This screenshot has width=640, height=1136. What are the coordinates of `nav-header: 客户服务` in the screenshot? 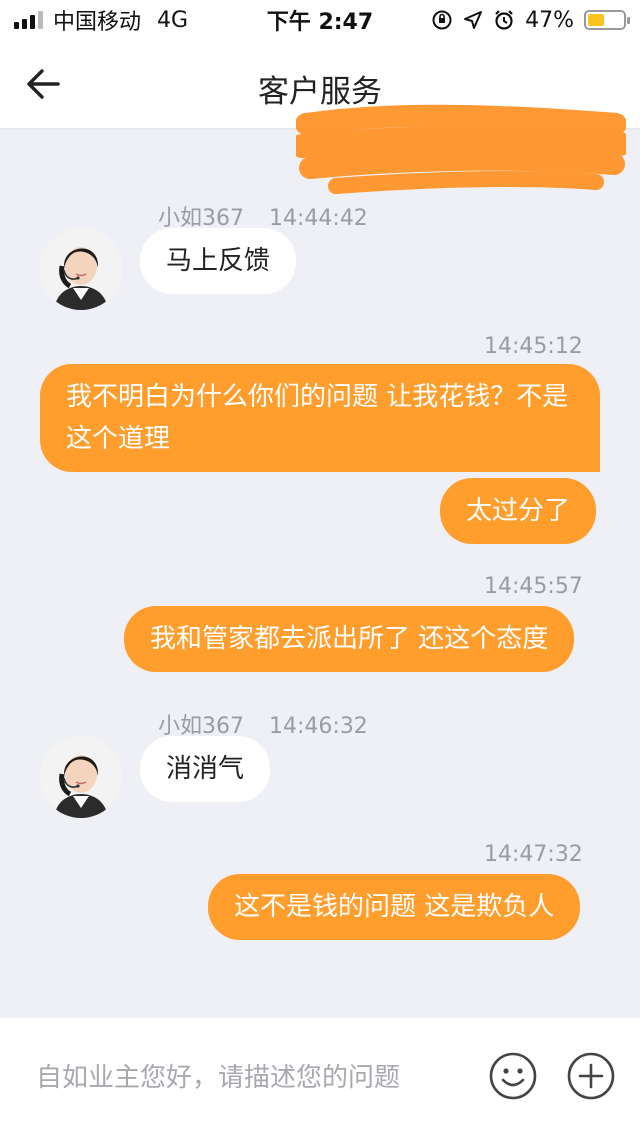 It's located at (320, 84).